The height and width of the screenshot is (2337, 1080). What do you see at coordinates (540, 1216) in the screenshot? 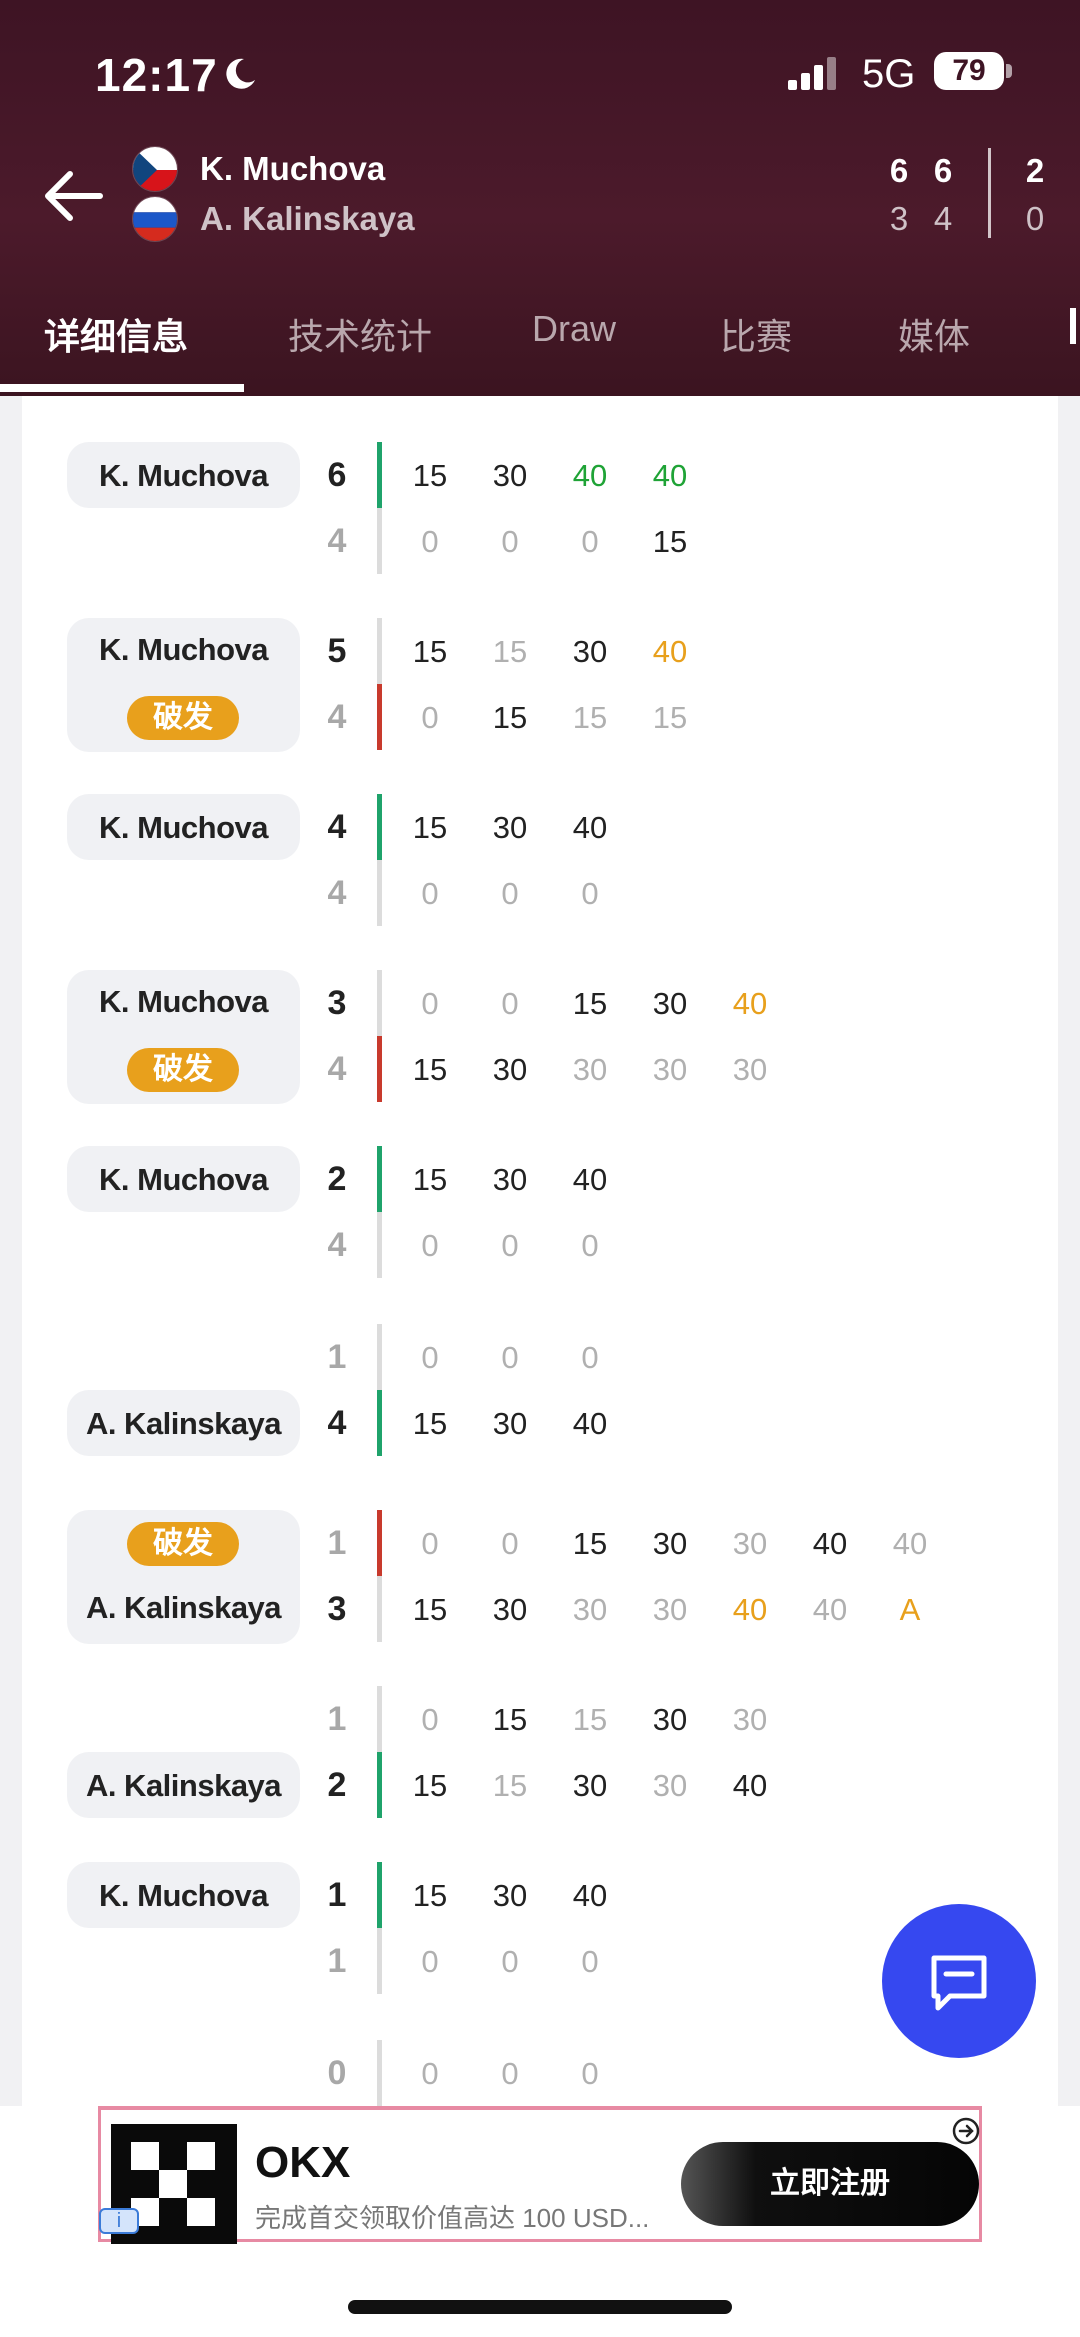
I see `game-row: K. Muchova 2 15 30 40 4 0 0 0` at bounding box center [540, 1216].